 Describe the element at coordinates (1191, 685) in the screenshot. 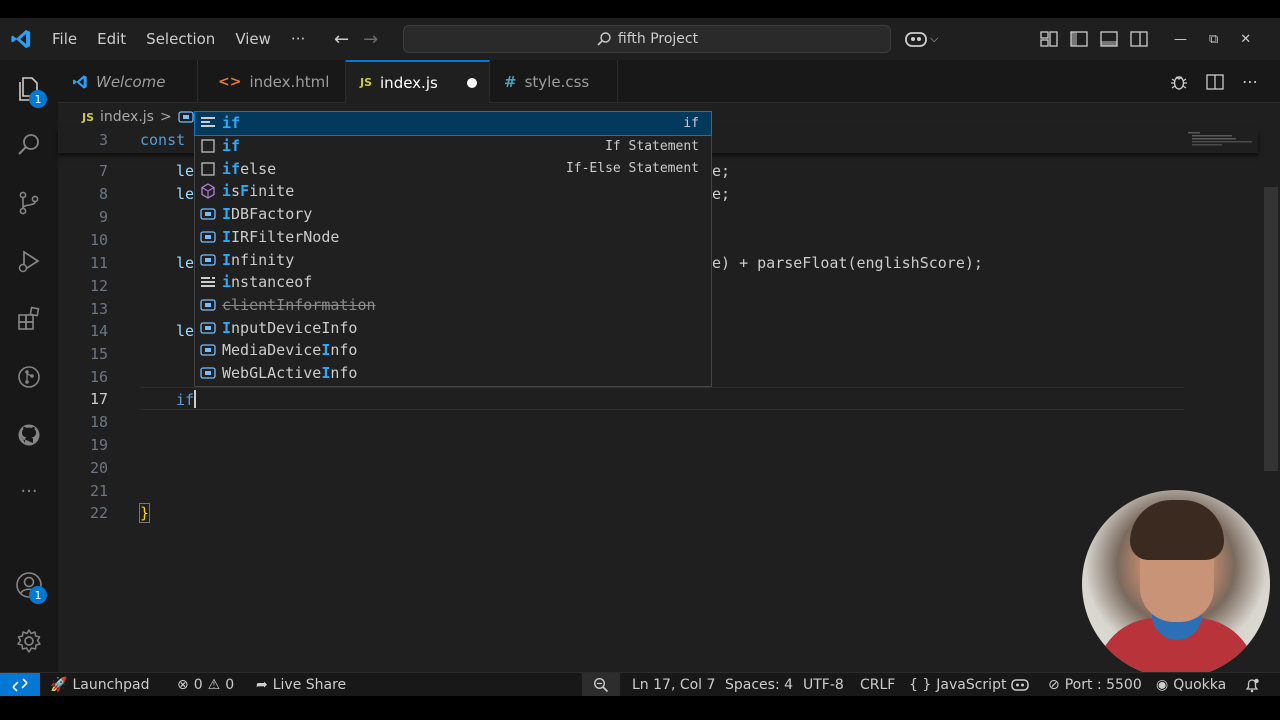

I see `quokka-status: ◉ Quokka` at that location.